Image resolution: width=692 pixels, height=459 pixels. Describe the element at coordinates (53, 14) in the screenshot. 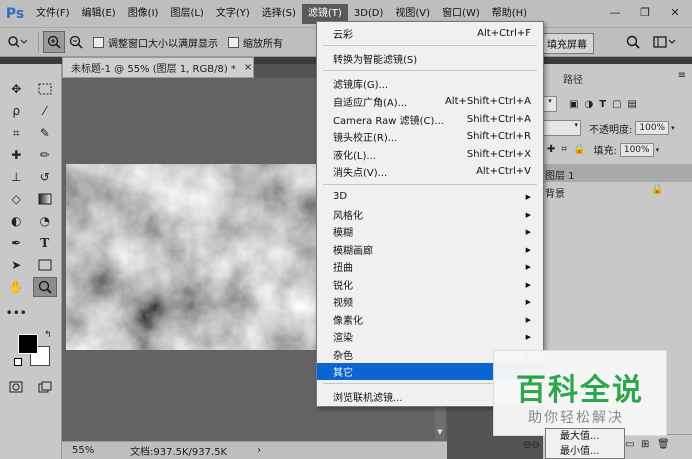

I see `menu-file: 文件(F)` at that location.